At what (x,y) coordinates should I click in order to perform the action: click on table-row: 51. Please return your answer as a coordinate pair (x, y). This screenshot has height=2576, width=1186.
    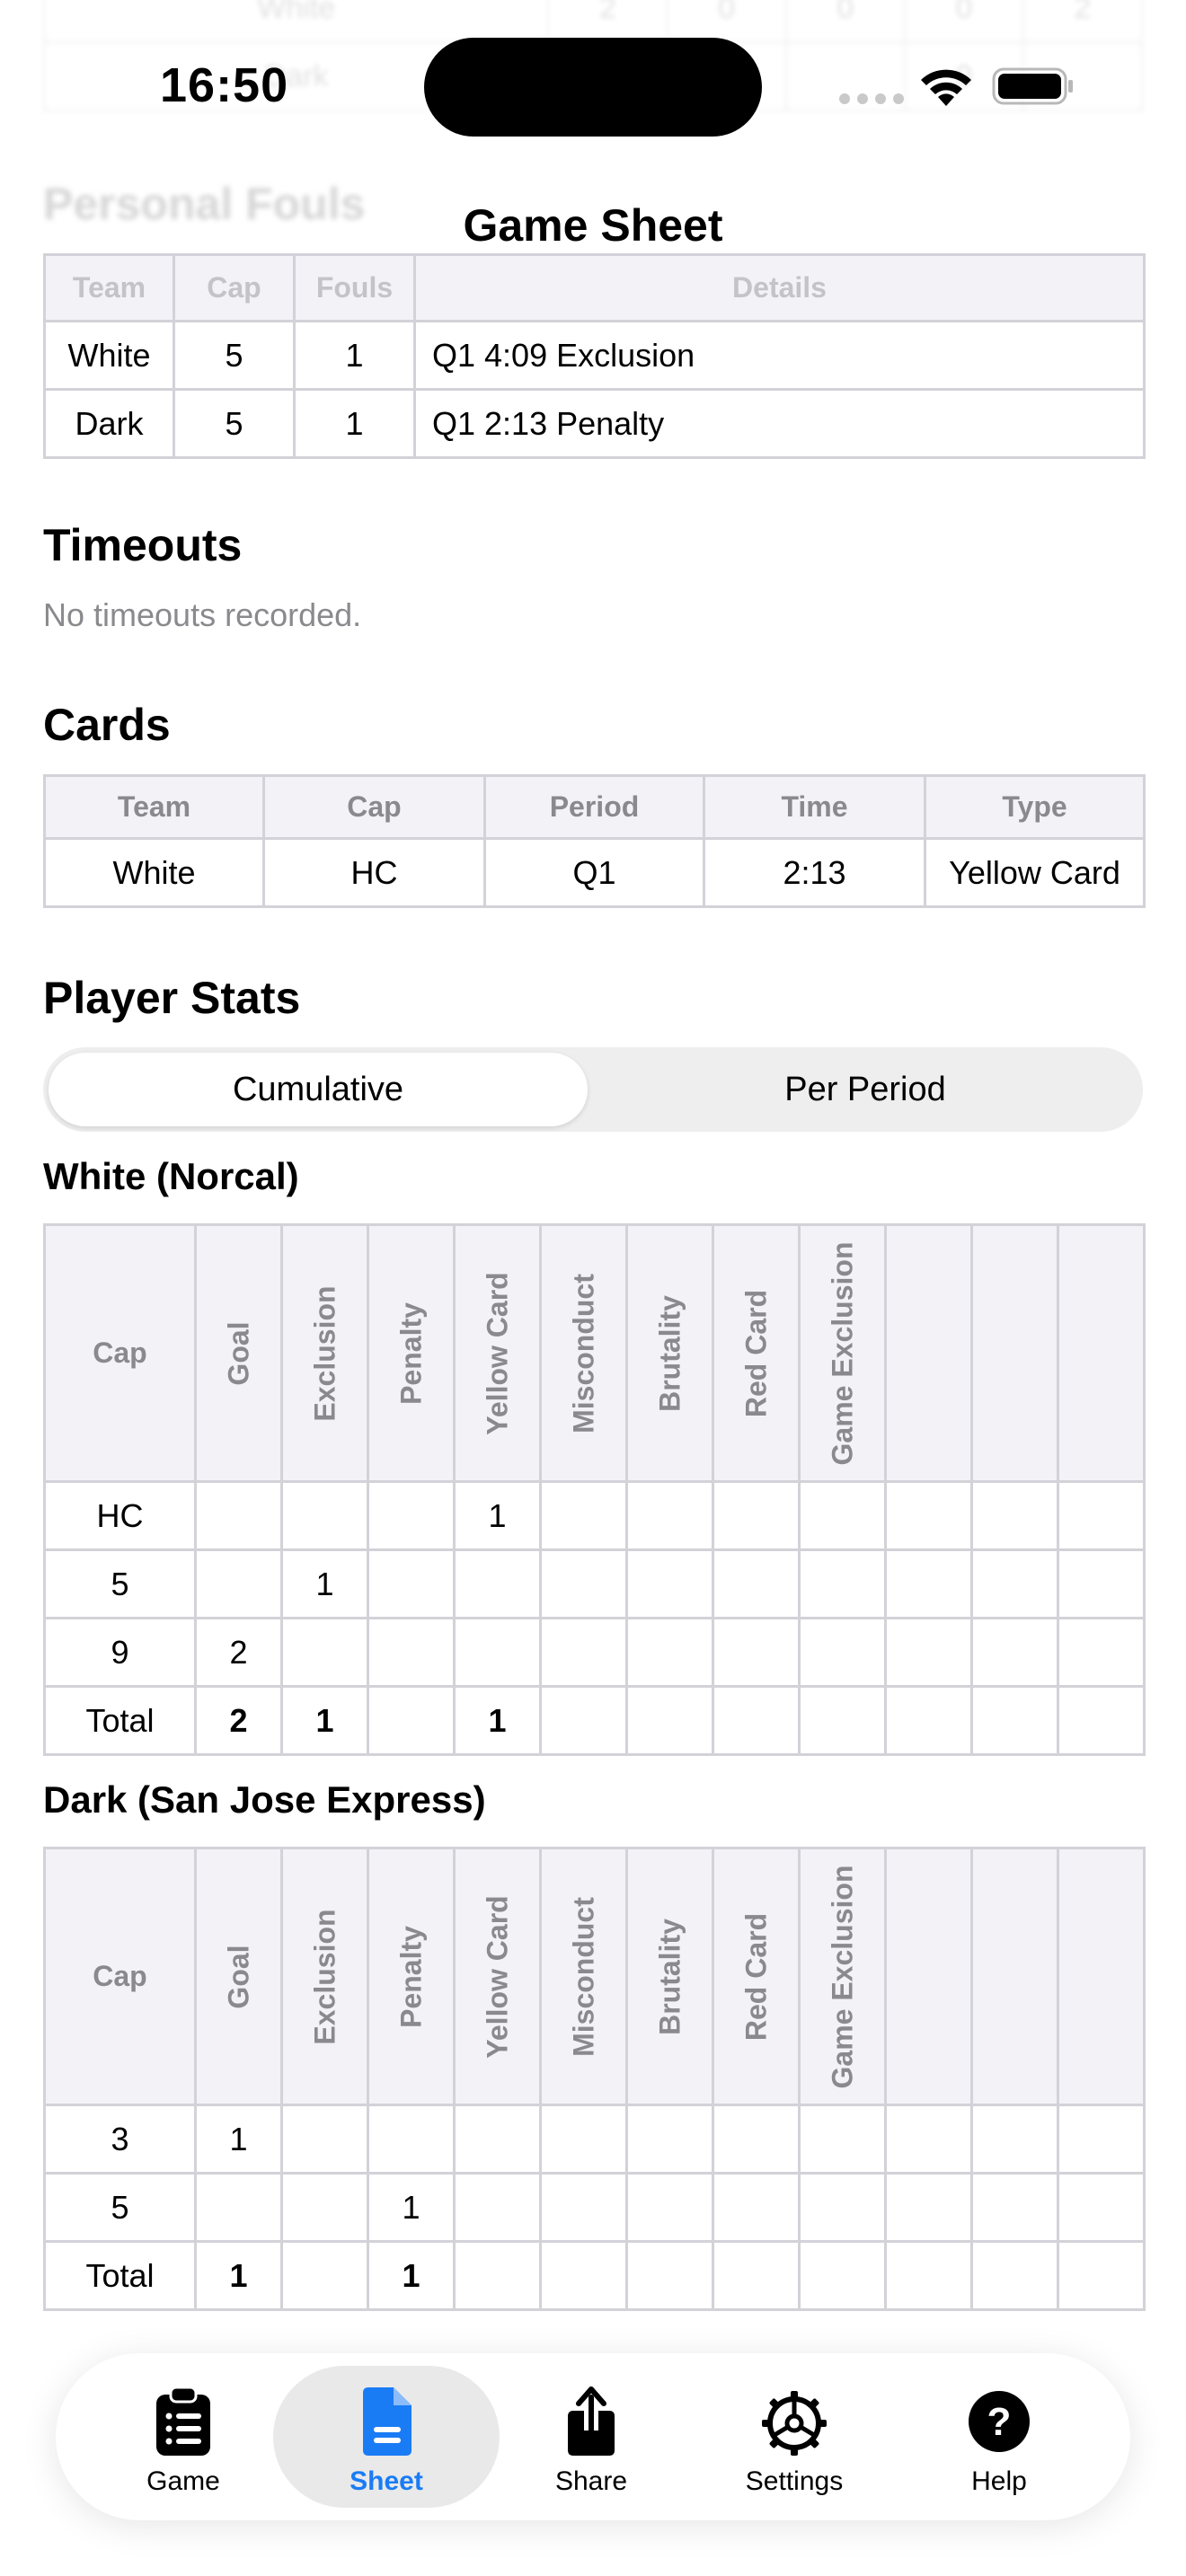
    Looking at the image, I should click on (594, 1583).